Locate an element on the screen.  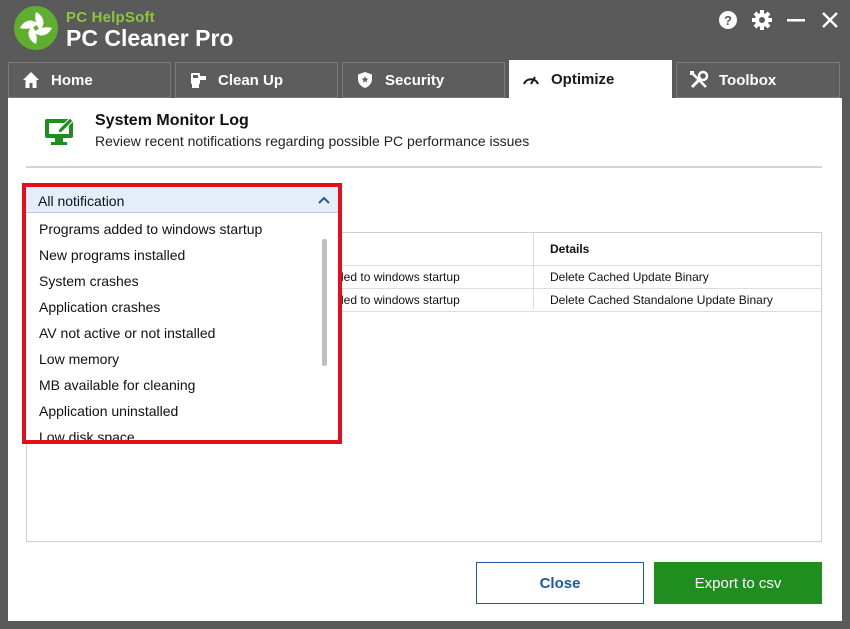
chevron-up-icon is located at coordinates (324, 201).